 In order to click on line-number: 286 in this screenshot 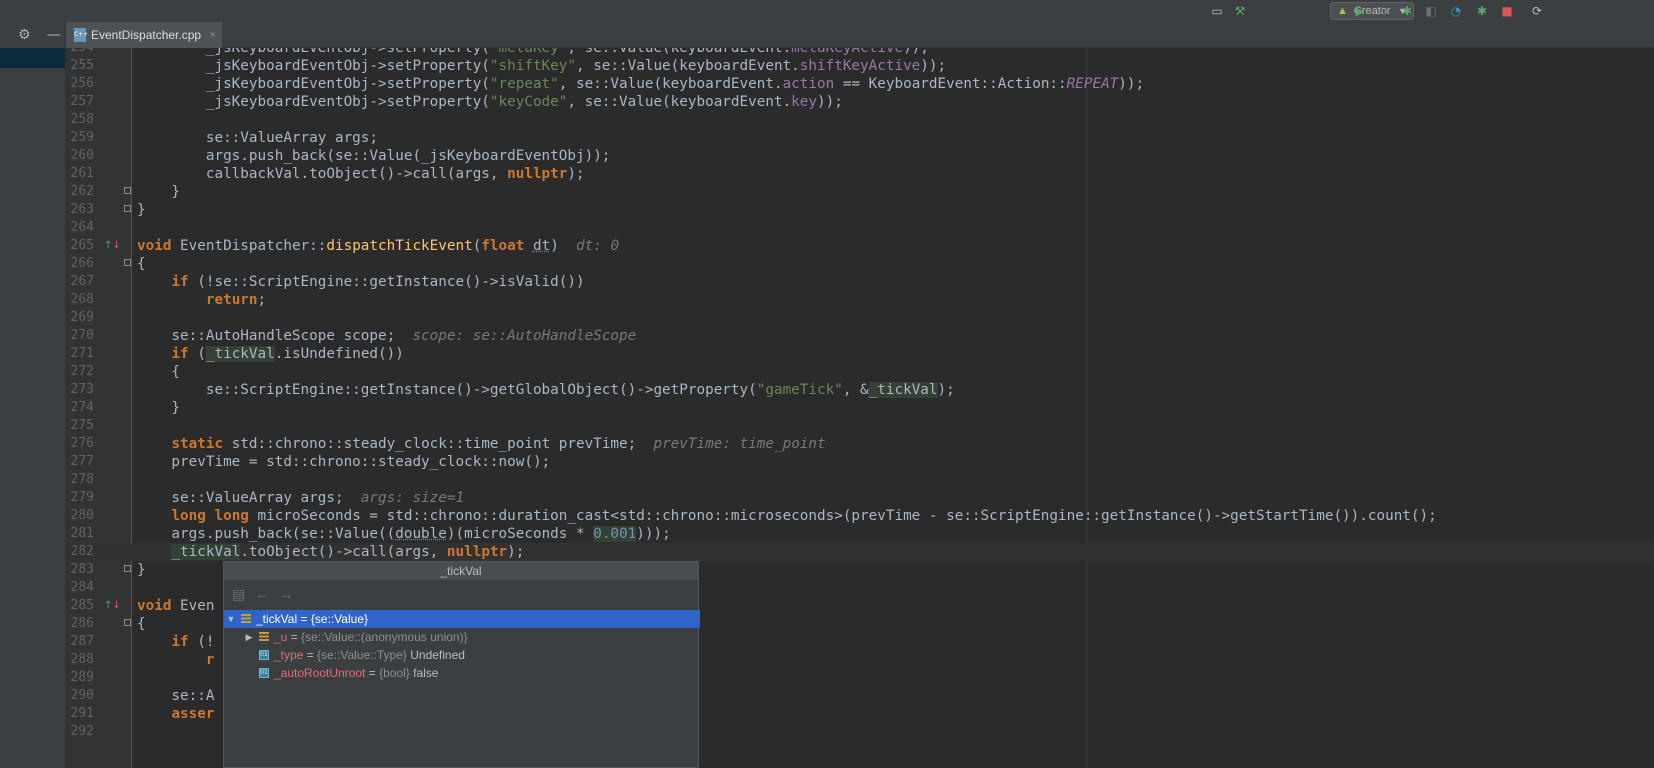, I will do `click(80, 624)`.